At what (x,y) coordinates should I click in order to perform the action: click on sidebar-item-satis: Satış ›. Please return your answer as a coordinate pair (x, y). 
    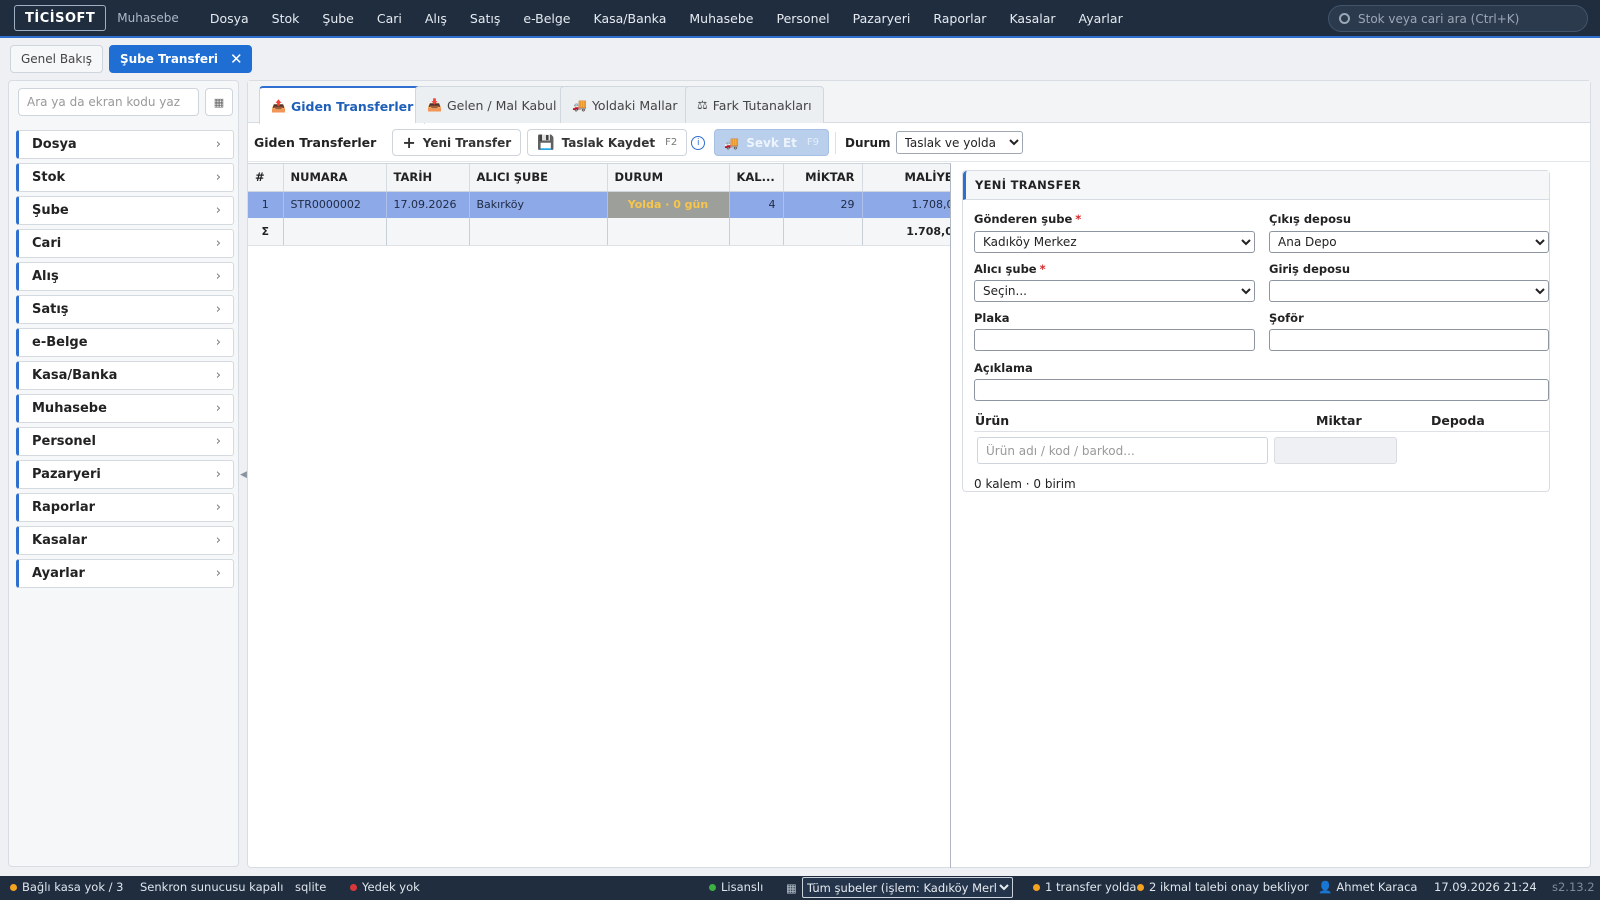
    Looking at the image, I should click on (125, 309).